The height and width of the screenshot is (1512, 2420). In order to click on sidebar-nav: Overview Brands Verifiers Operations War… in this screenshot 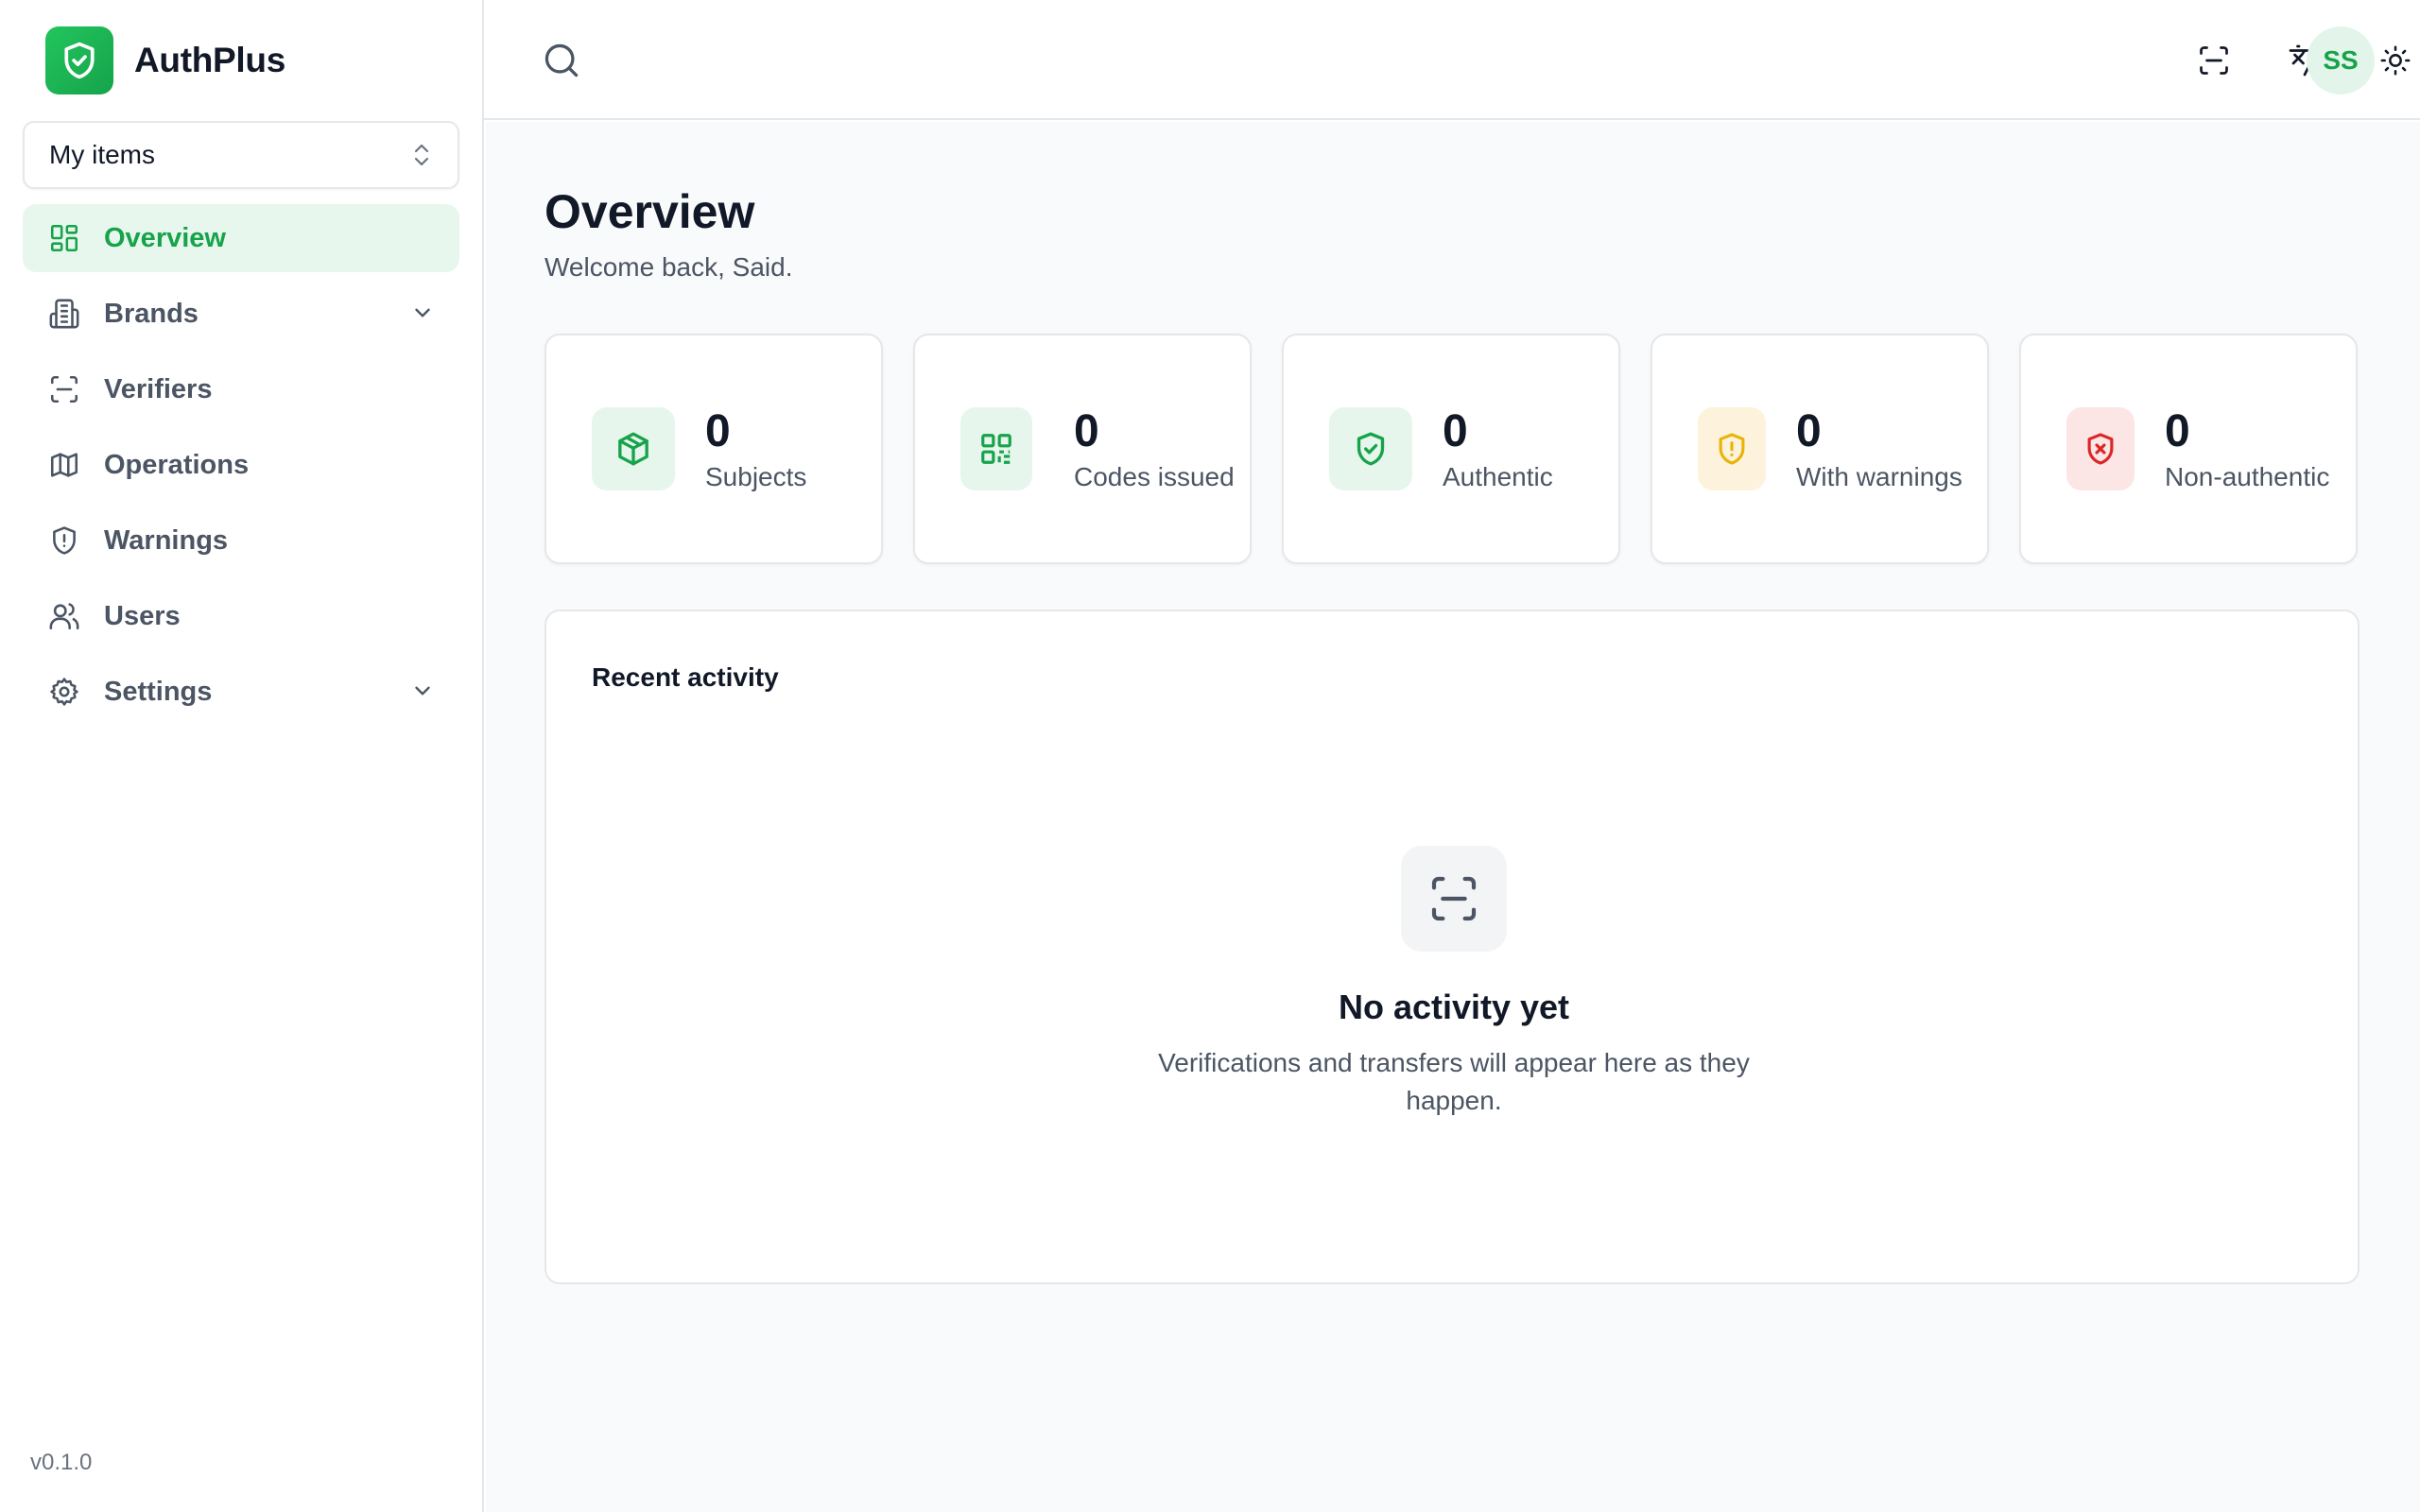, I will do `click(241, 468)`.